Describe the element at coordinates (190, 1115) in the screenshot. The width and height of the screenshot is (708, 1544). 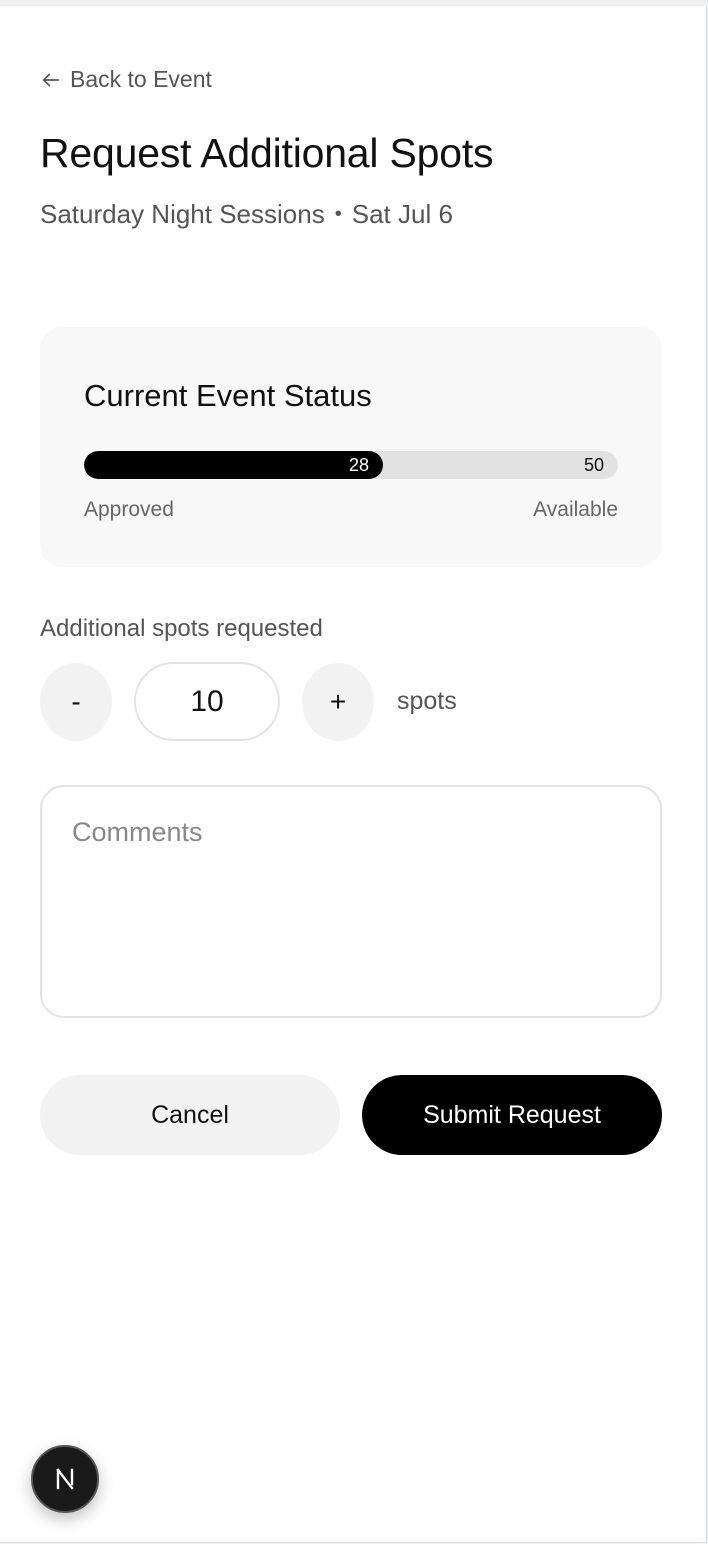
I see `cancel-button: Cancel` at that location.